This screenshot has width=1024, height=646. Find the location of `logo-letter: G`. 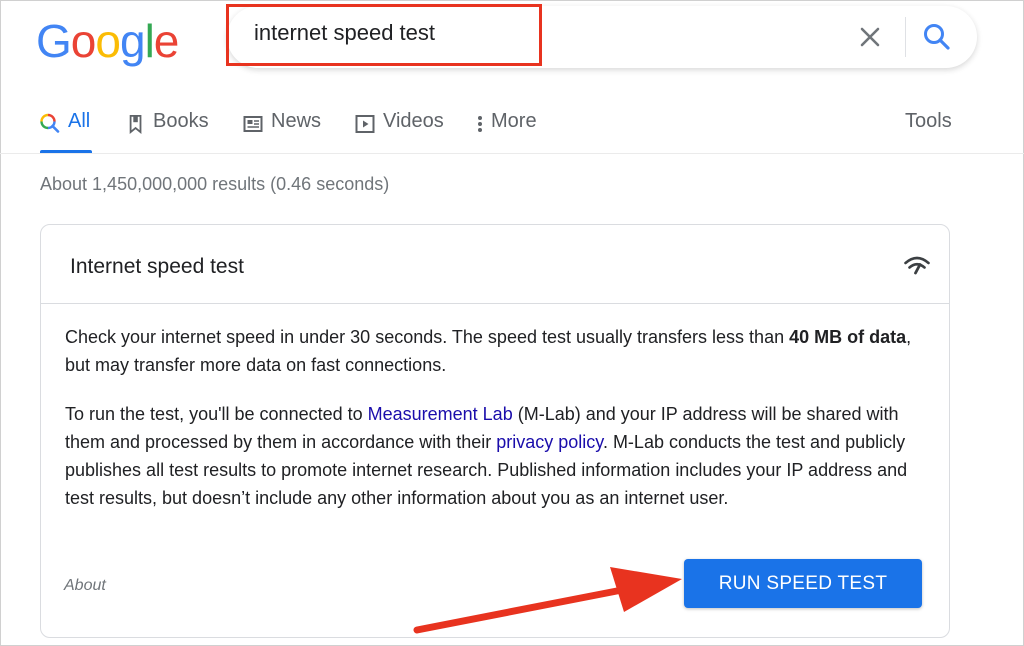

logo-letter: G is located at coordinates (54, 41).